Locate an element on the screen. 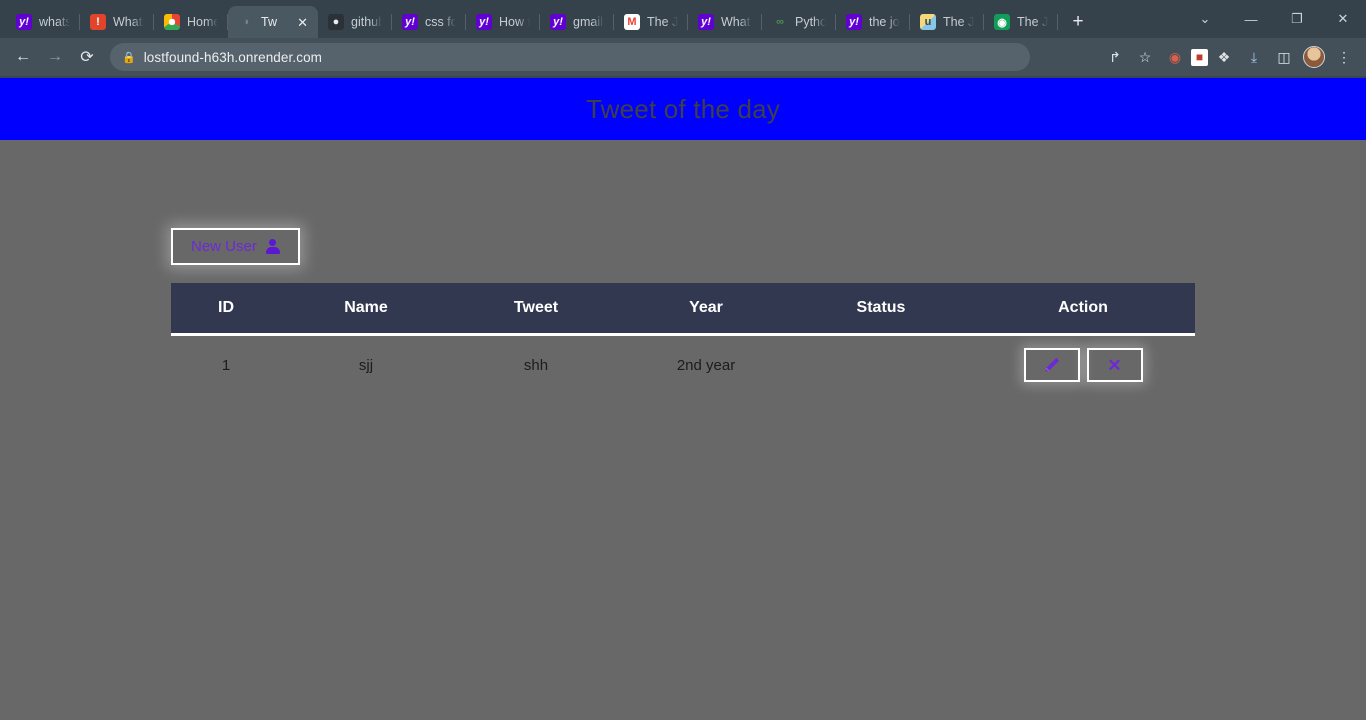 Image resolution: width=1366 pixels, height=720 pixels. extension-two-icon: ■ is located at coordinates (1199, 57).